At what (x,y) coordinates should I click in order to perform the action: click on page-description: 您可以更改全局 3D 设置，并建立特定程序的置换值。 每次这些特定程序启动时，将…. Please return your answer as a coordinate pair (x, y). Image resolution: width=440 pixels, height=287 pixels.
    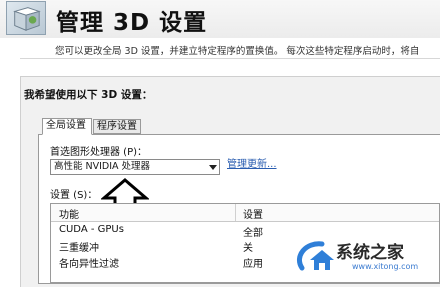
    Looking at the image, I should click on (237, 51).